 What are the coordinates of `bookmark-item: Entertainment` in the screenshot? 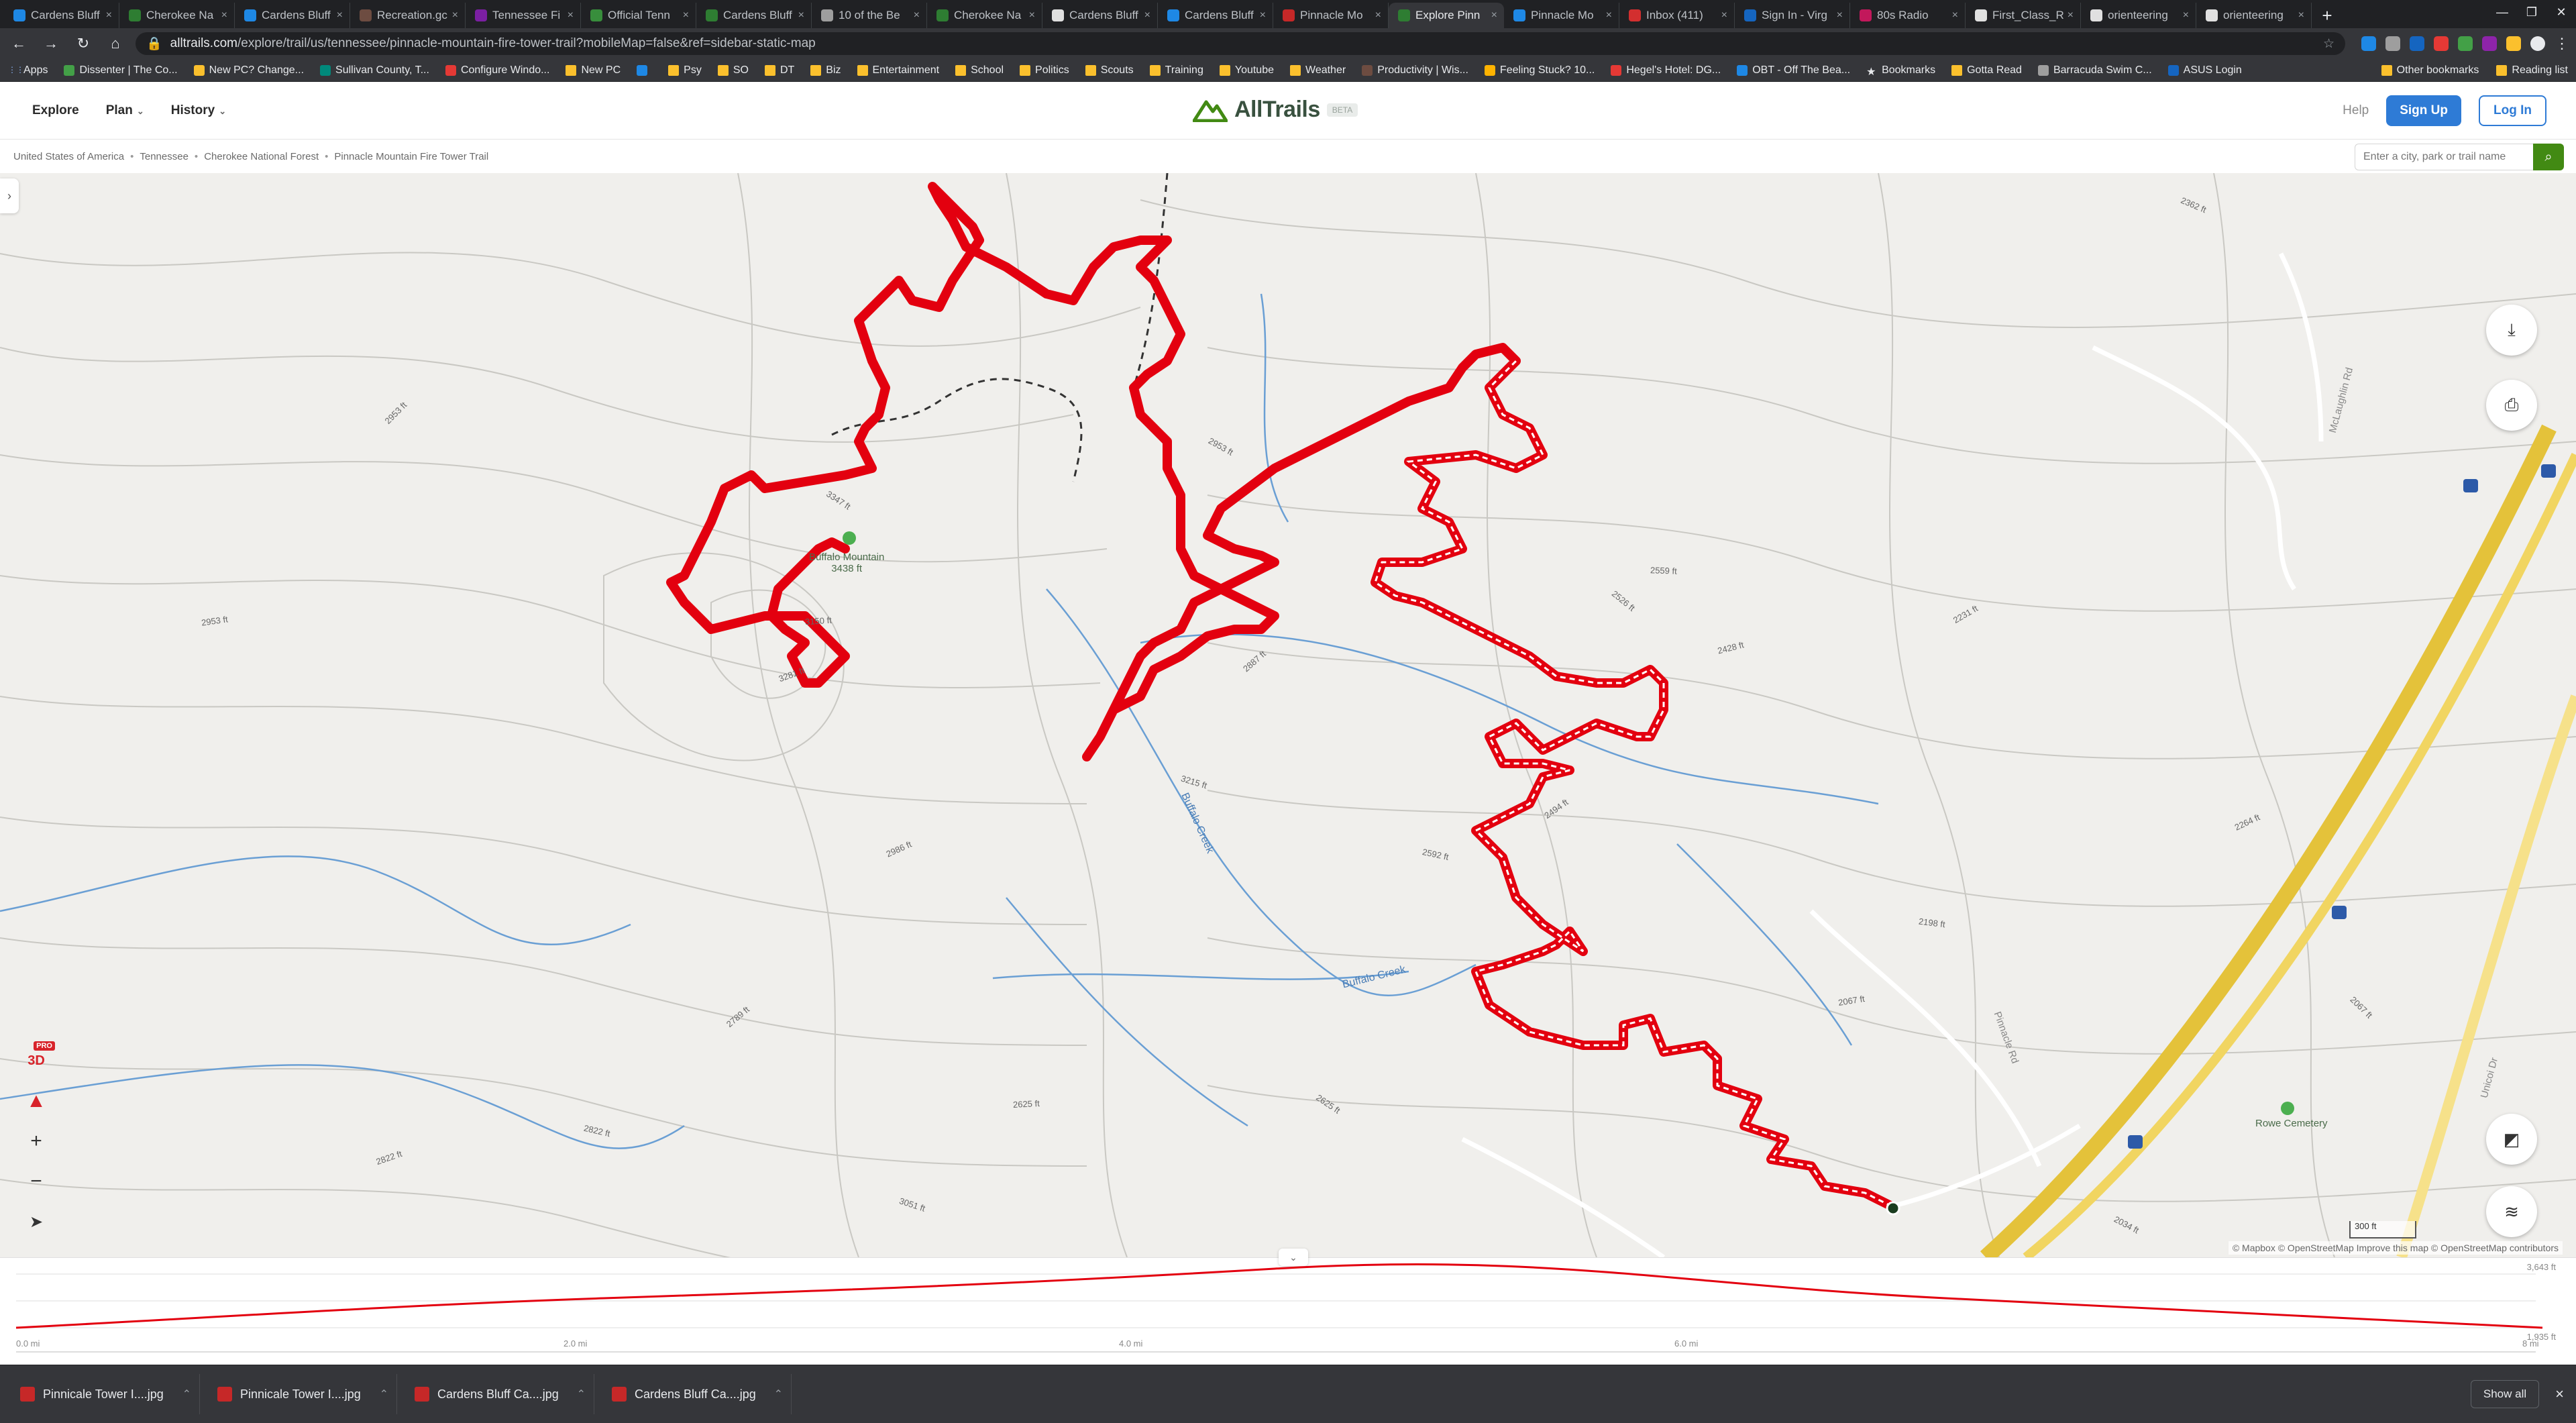 It's located at (898, 70).